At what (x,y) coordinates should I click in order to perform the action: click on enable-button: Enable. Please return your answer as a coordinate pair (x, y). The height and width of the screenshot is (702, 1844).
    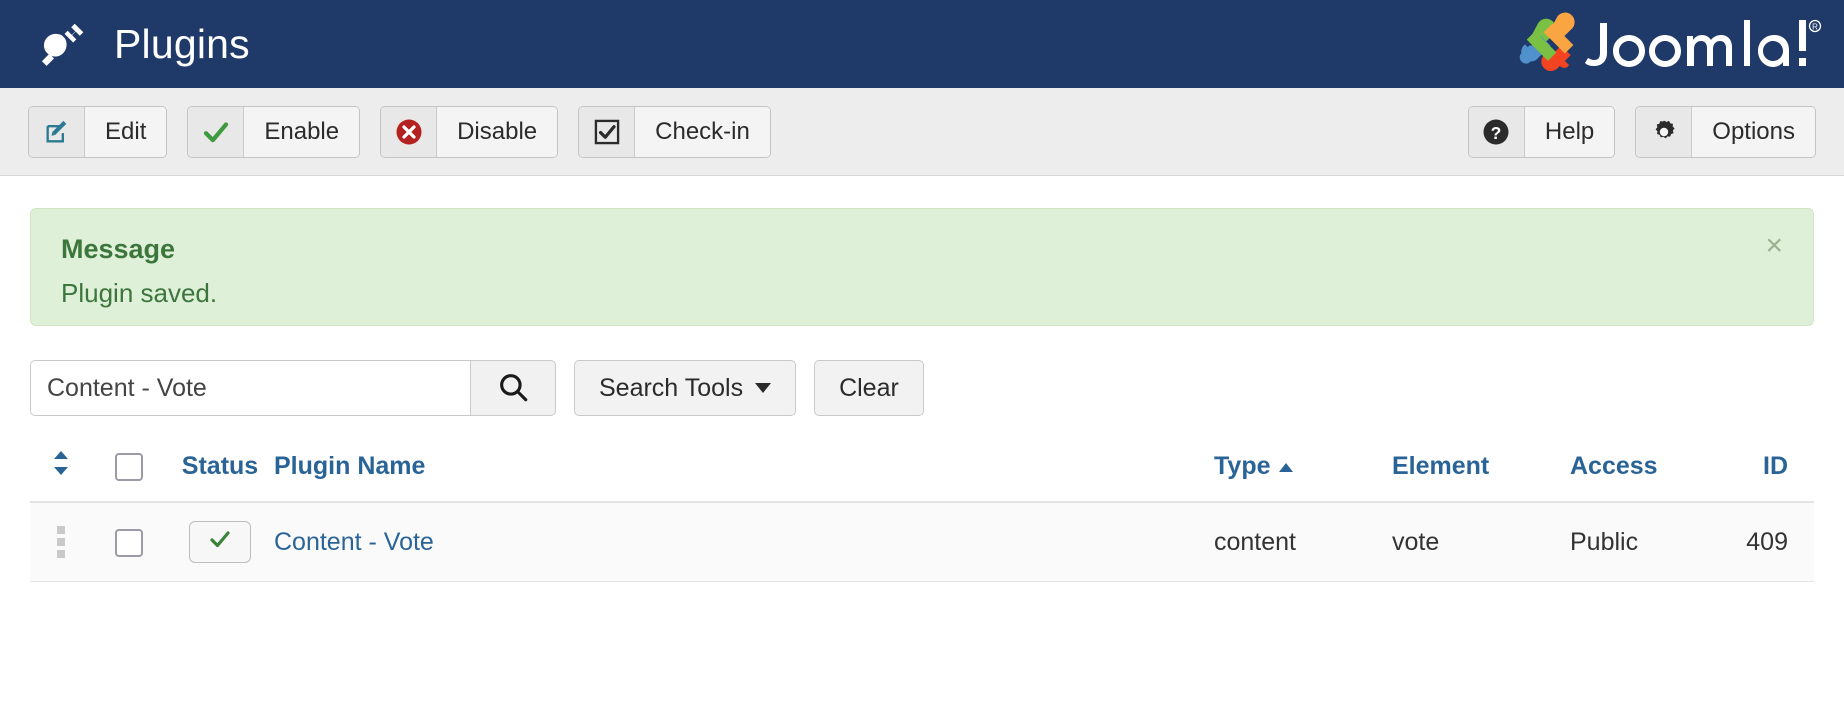
    Looking at the image, I should click on (274, 131).